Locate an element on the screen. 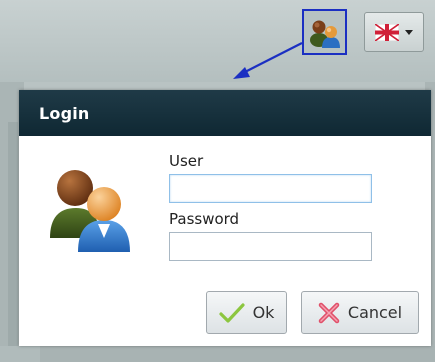 The width and height of the screenshot is (435, 362). cancel-label: Cancel is located at coordinates (375, 312).